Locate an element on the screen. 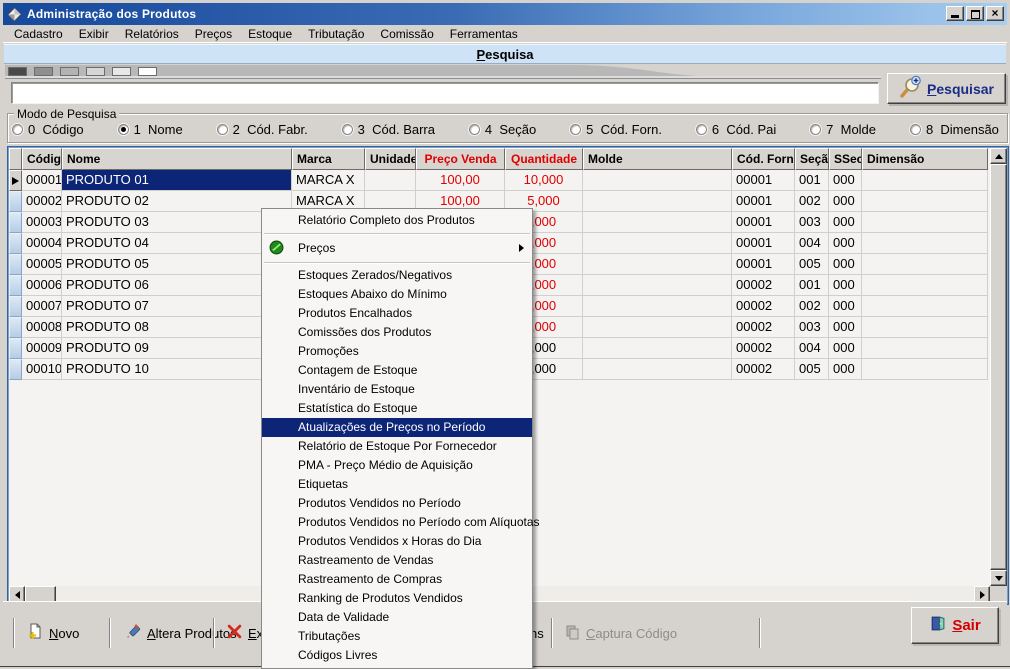 The width and height of the screenshot is (1010, 669). maximize-button is located at coordinates (975, 13).